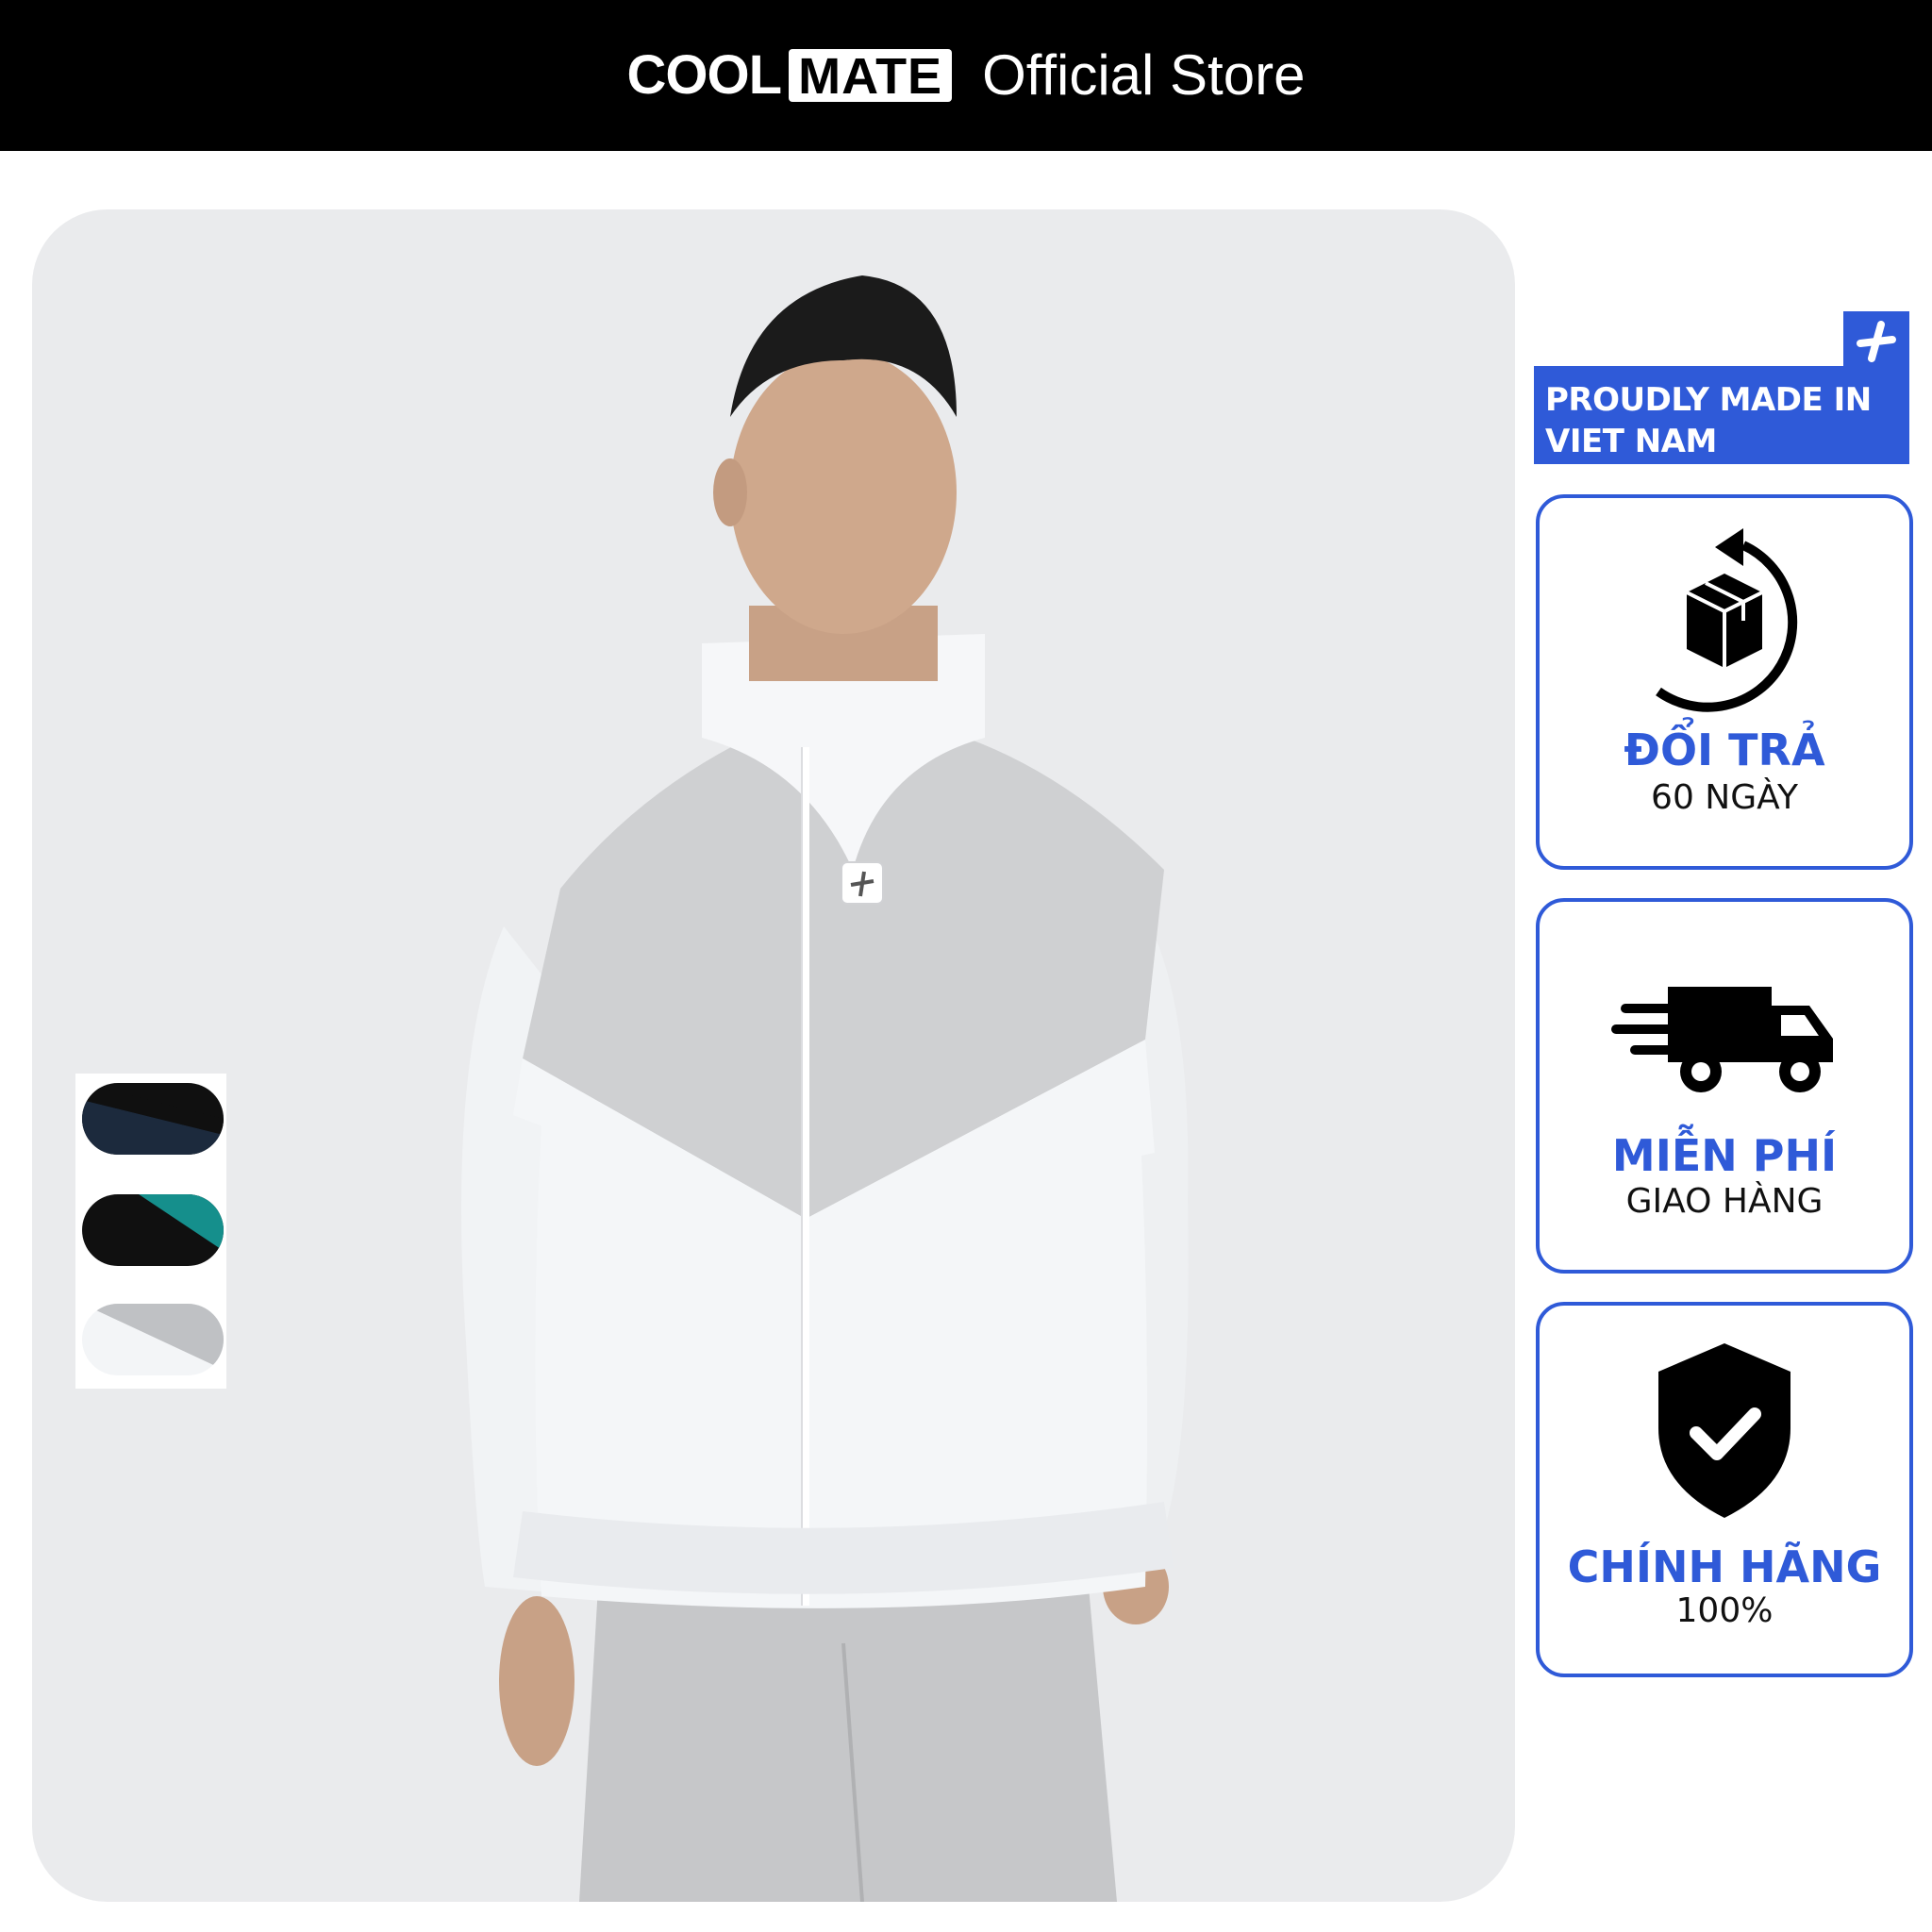 This screenshot has height=1932, width=1932. I want to click on brand-logo-mate: MATE, so click(871, 75).